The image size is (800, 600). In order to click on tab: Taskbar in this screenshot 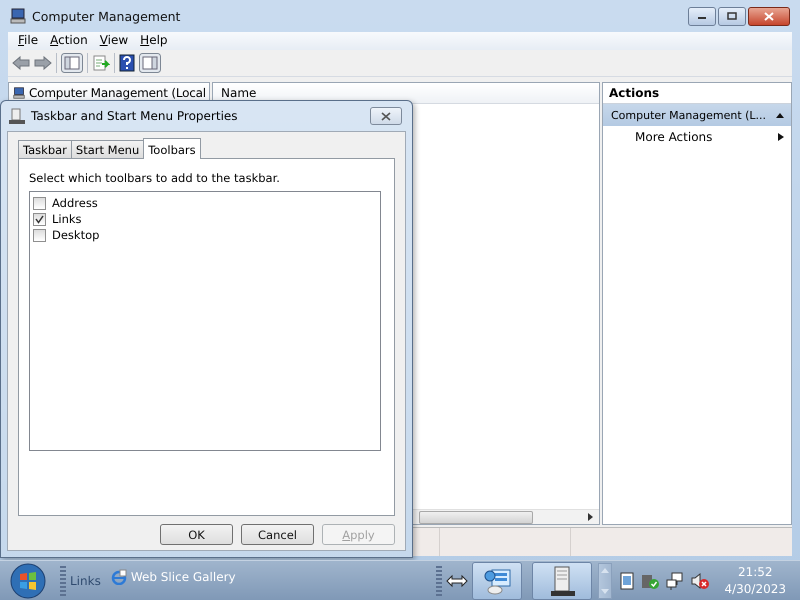, I will do `click(45, 149)`.